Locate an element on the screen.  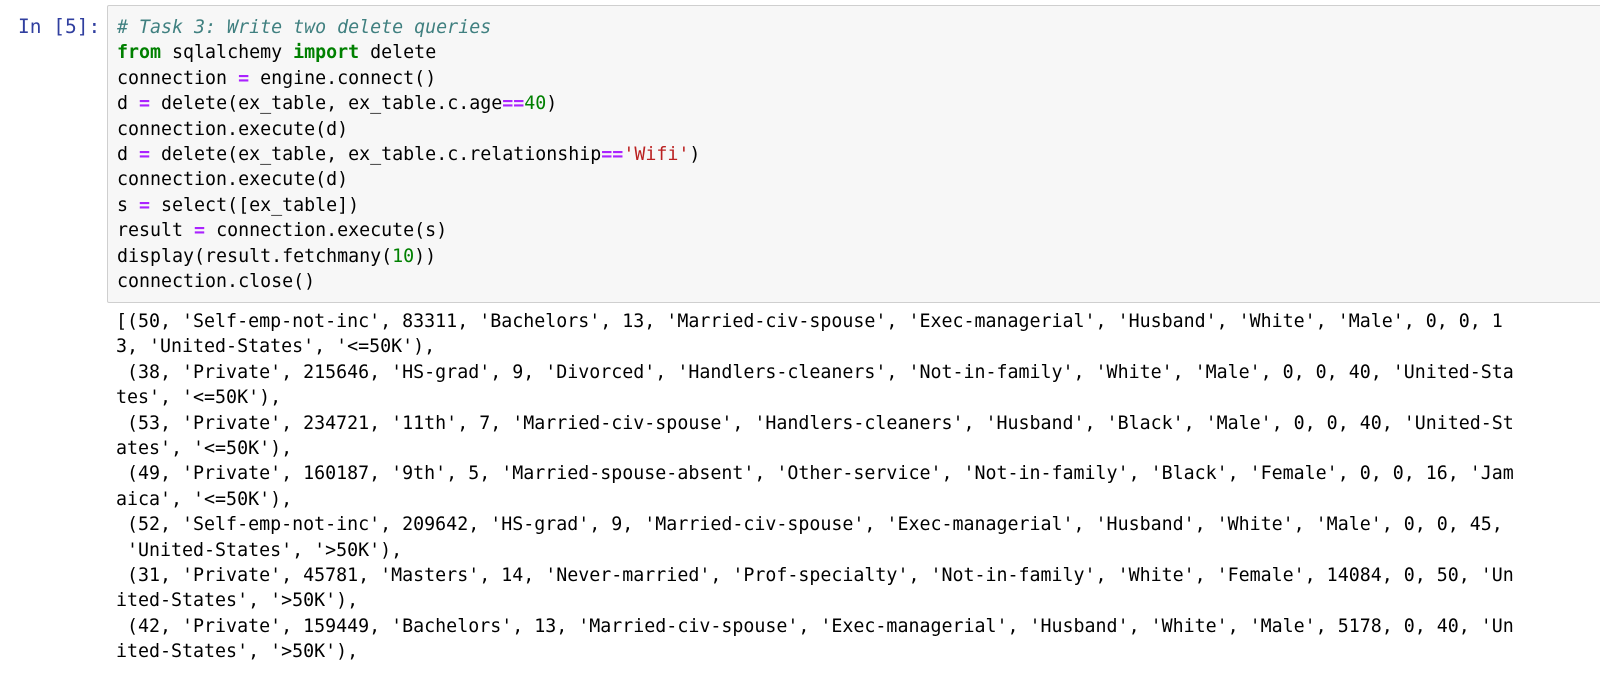
code-token: delete(ex_table, ex_table.c.age is located at coordinates (326, 104).